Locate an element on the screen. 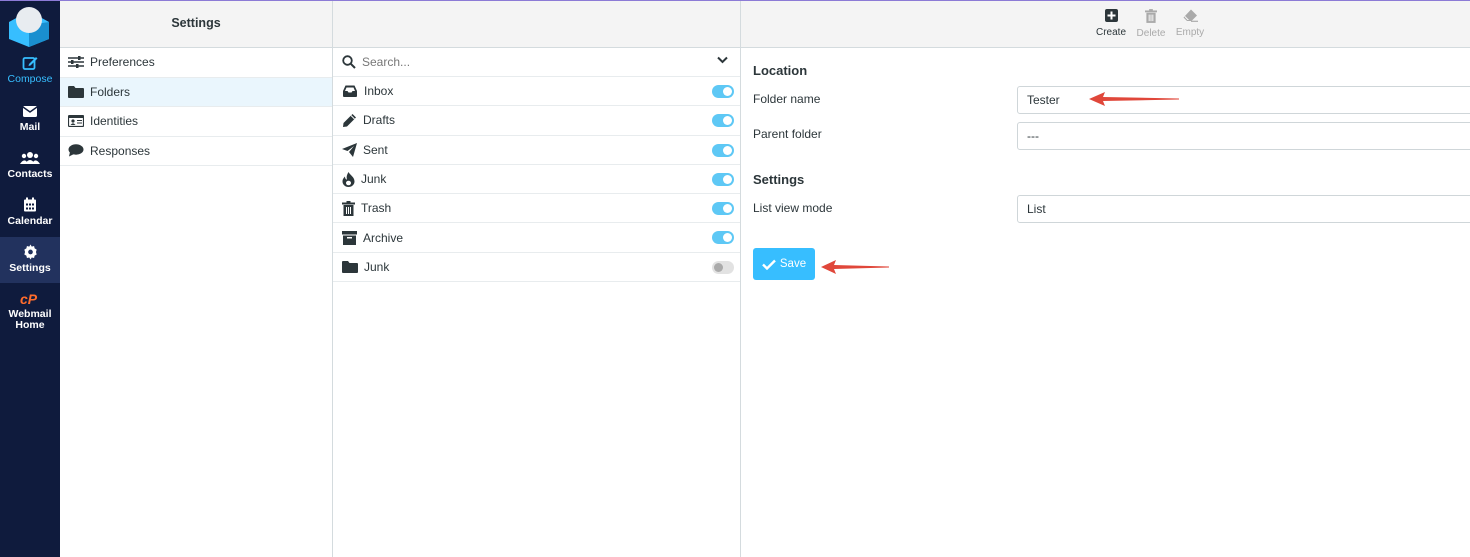  svg-text: cP is located at coordinates (29, 299).